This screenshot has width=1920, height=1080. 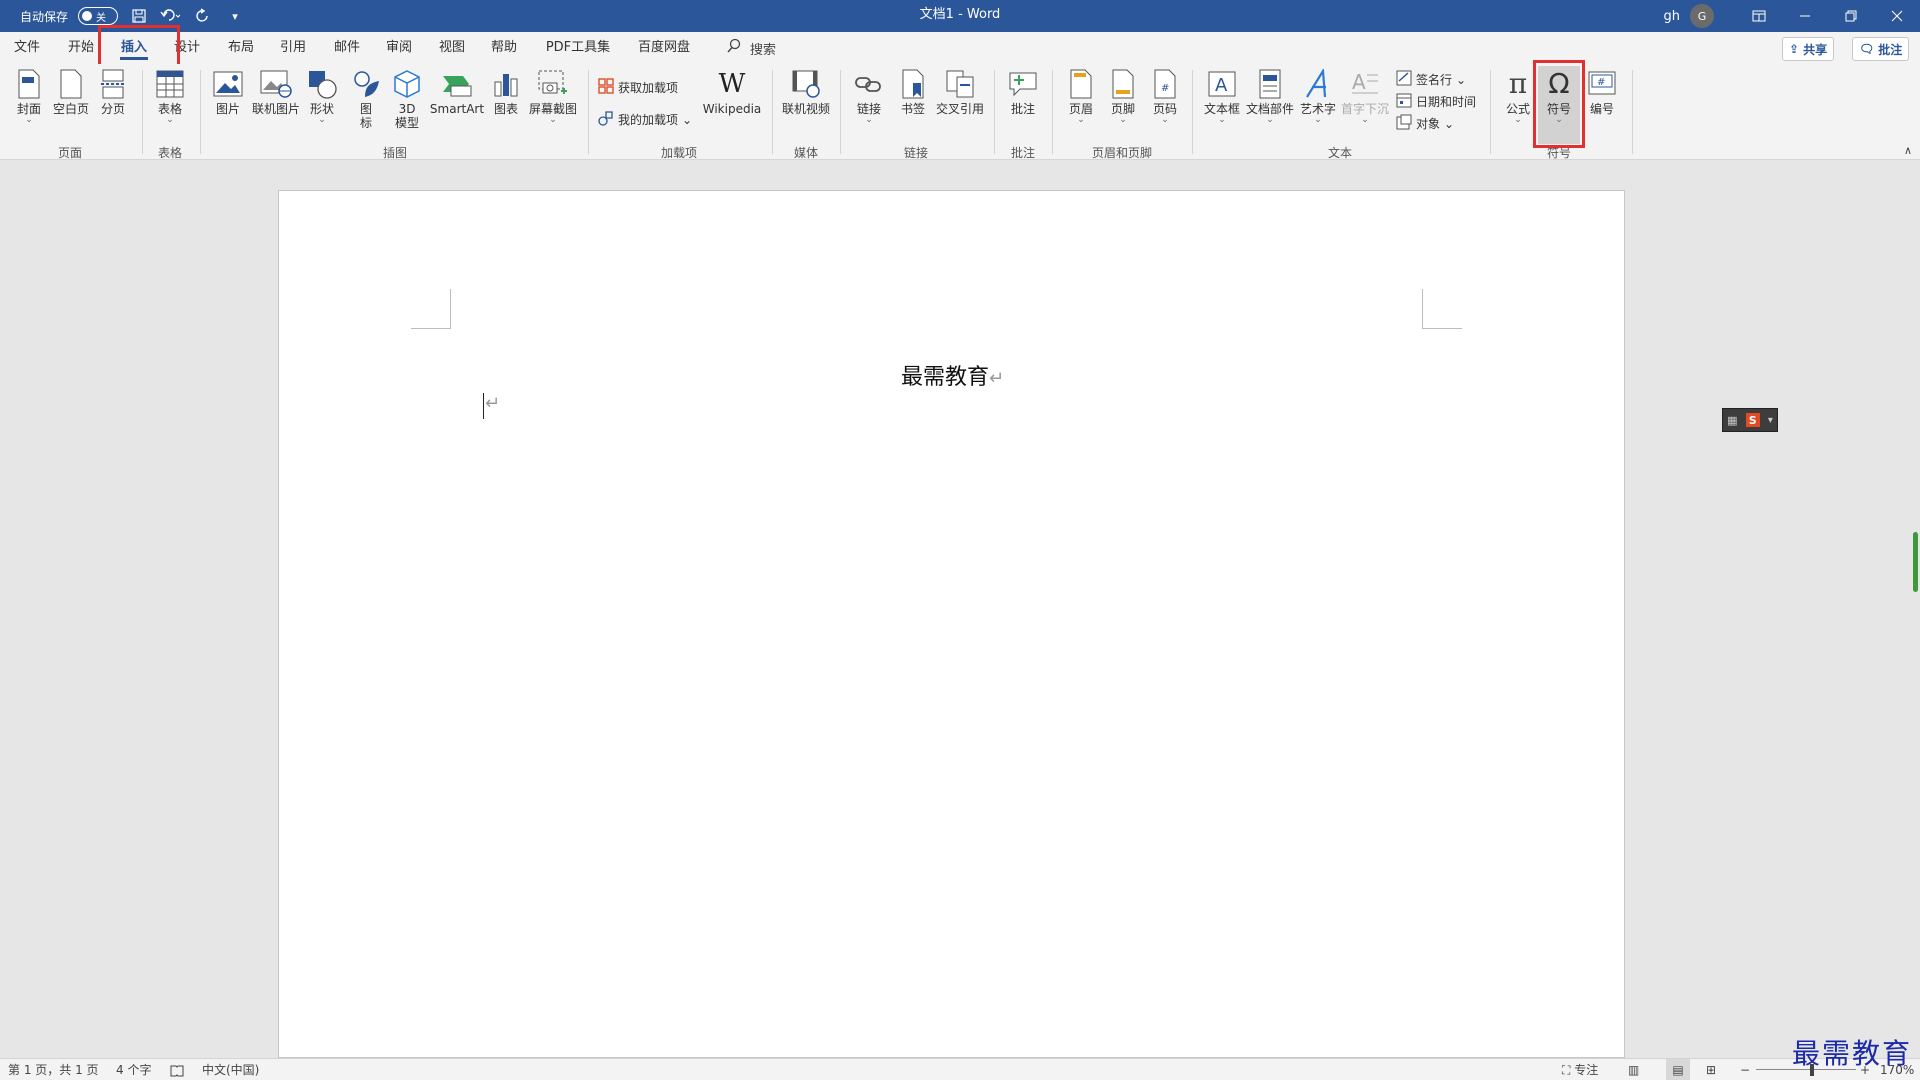 I want to click on drop-cap-button: A 首字下沉 ⌄, so click(x=1365, y=96).